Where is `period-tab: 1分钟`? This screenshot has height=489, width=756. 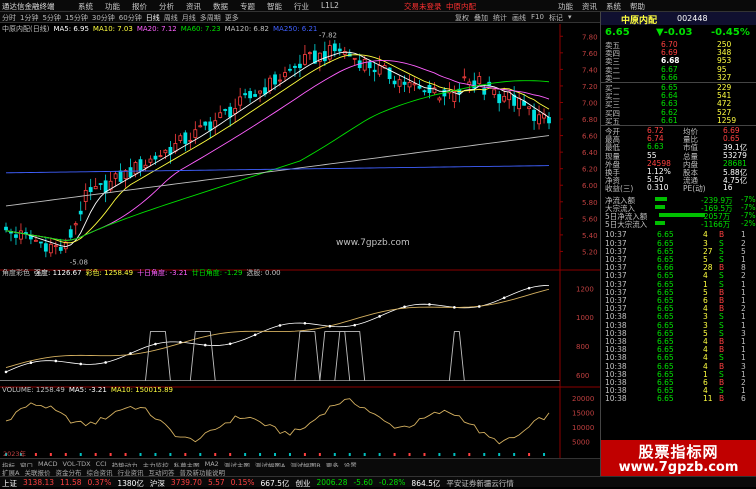
period-tab: 1分钟 is located at coordinates (29, 18).